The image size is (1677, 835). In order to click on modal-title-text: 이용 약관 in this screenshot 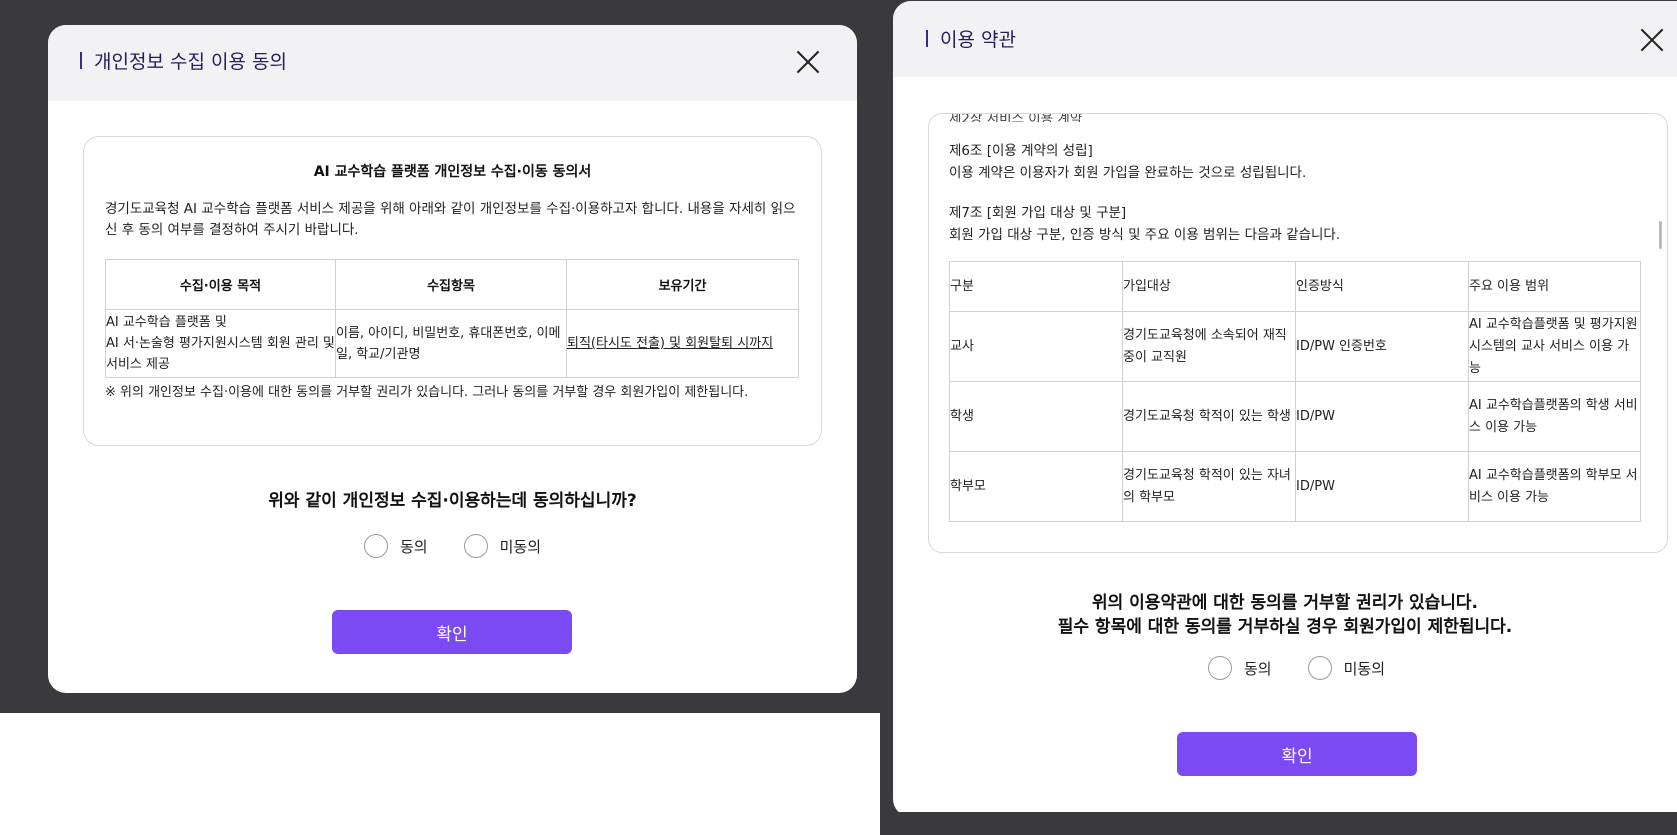, I will do `click(978, 40)`.